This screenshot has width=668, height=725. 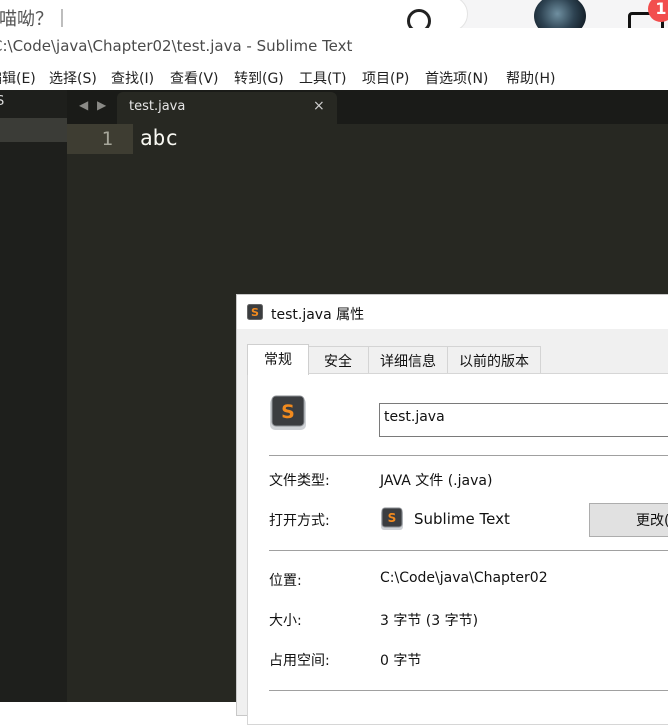 What do you see at coordinates (18, 78) in the screenshot?
I see `menu-edit: 编辑(E)` at bounding box center [18, 78].